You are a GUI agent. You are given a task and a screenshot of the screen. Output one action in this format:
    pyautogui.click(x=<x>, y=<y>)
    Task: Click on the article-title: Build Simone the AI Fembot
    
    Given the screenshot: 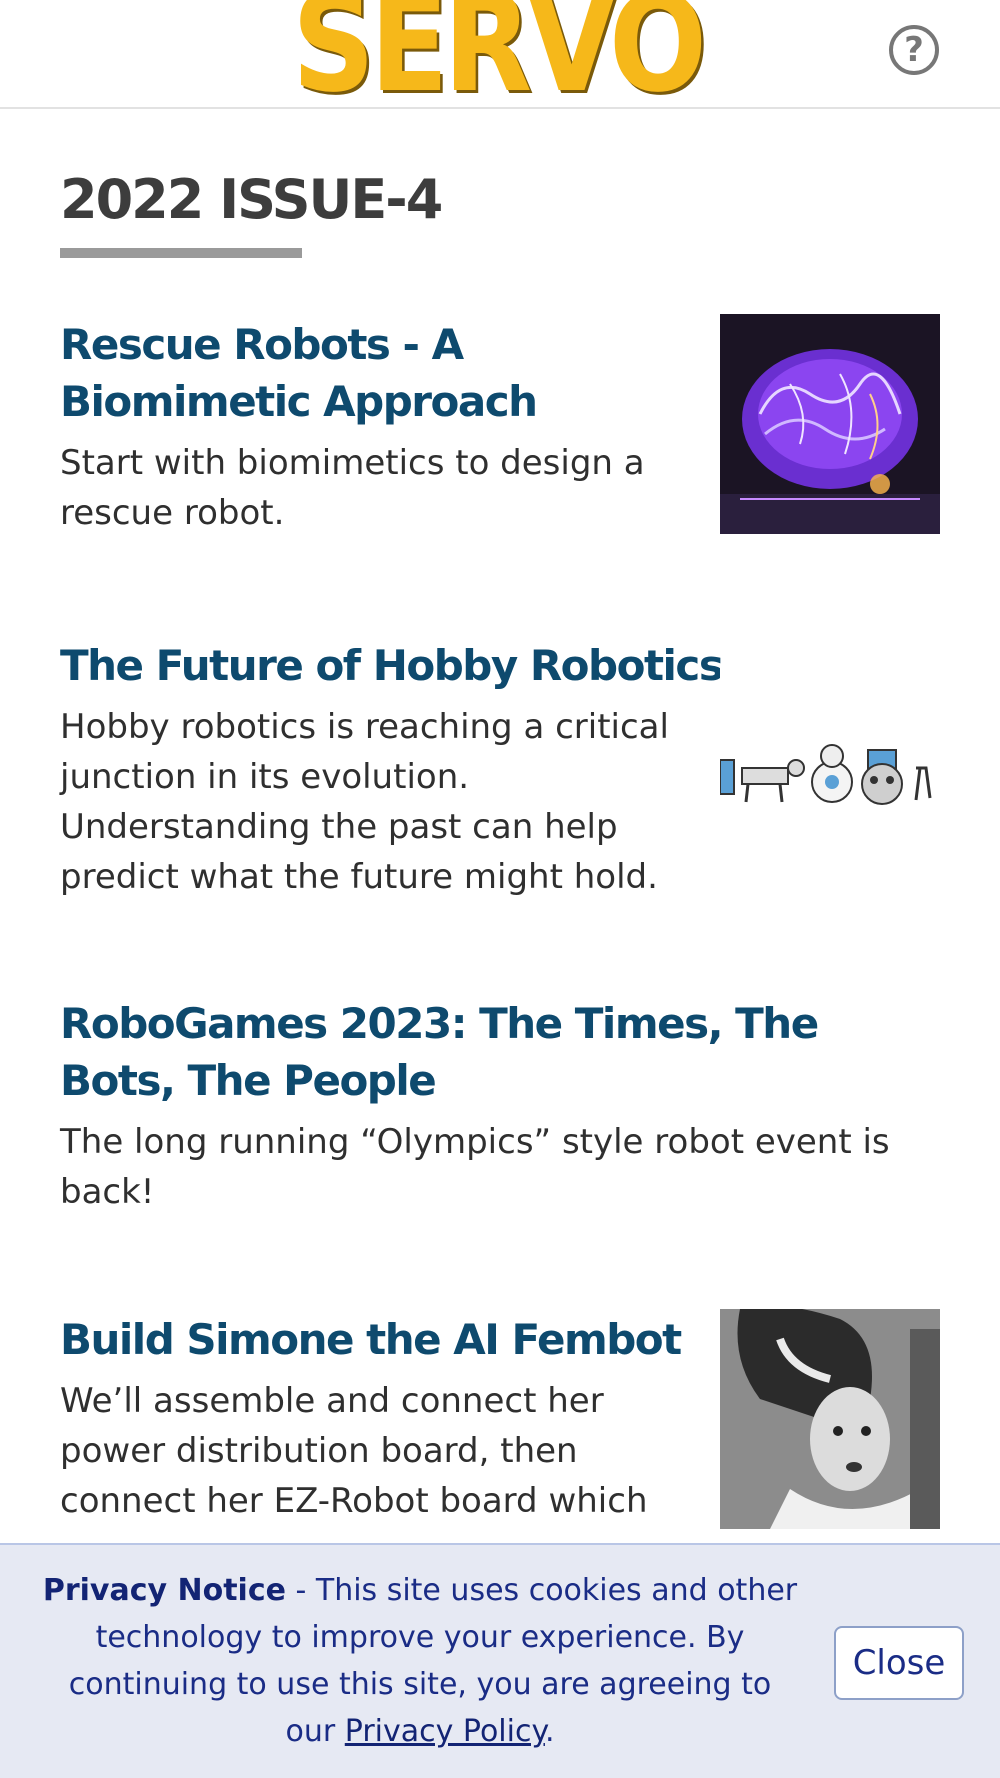 What is the action you would take?
    pyautogui.click(x=380, y=1339)
    